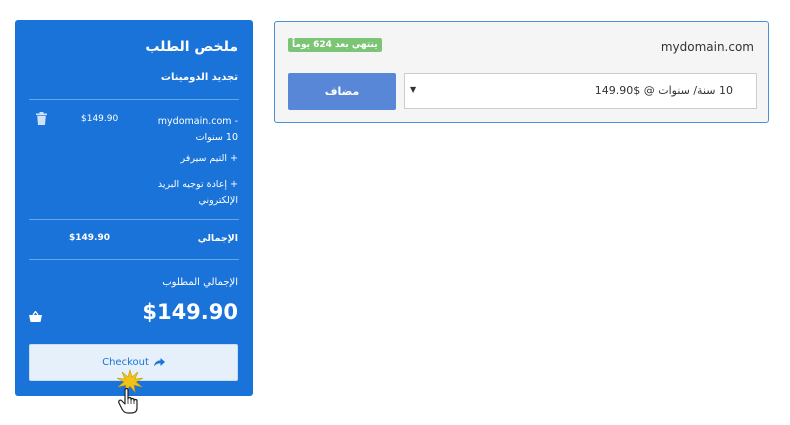  I want to click on share-arrow-icon, so click(159, 362).